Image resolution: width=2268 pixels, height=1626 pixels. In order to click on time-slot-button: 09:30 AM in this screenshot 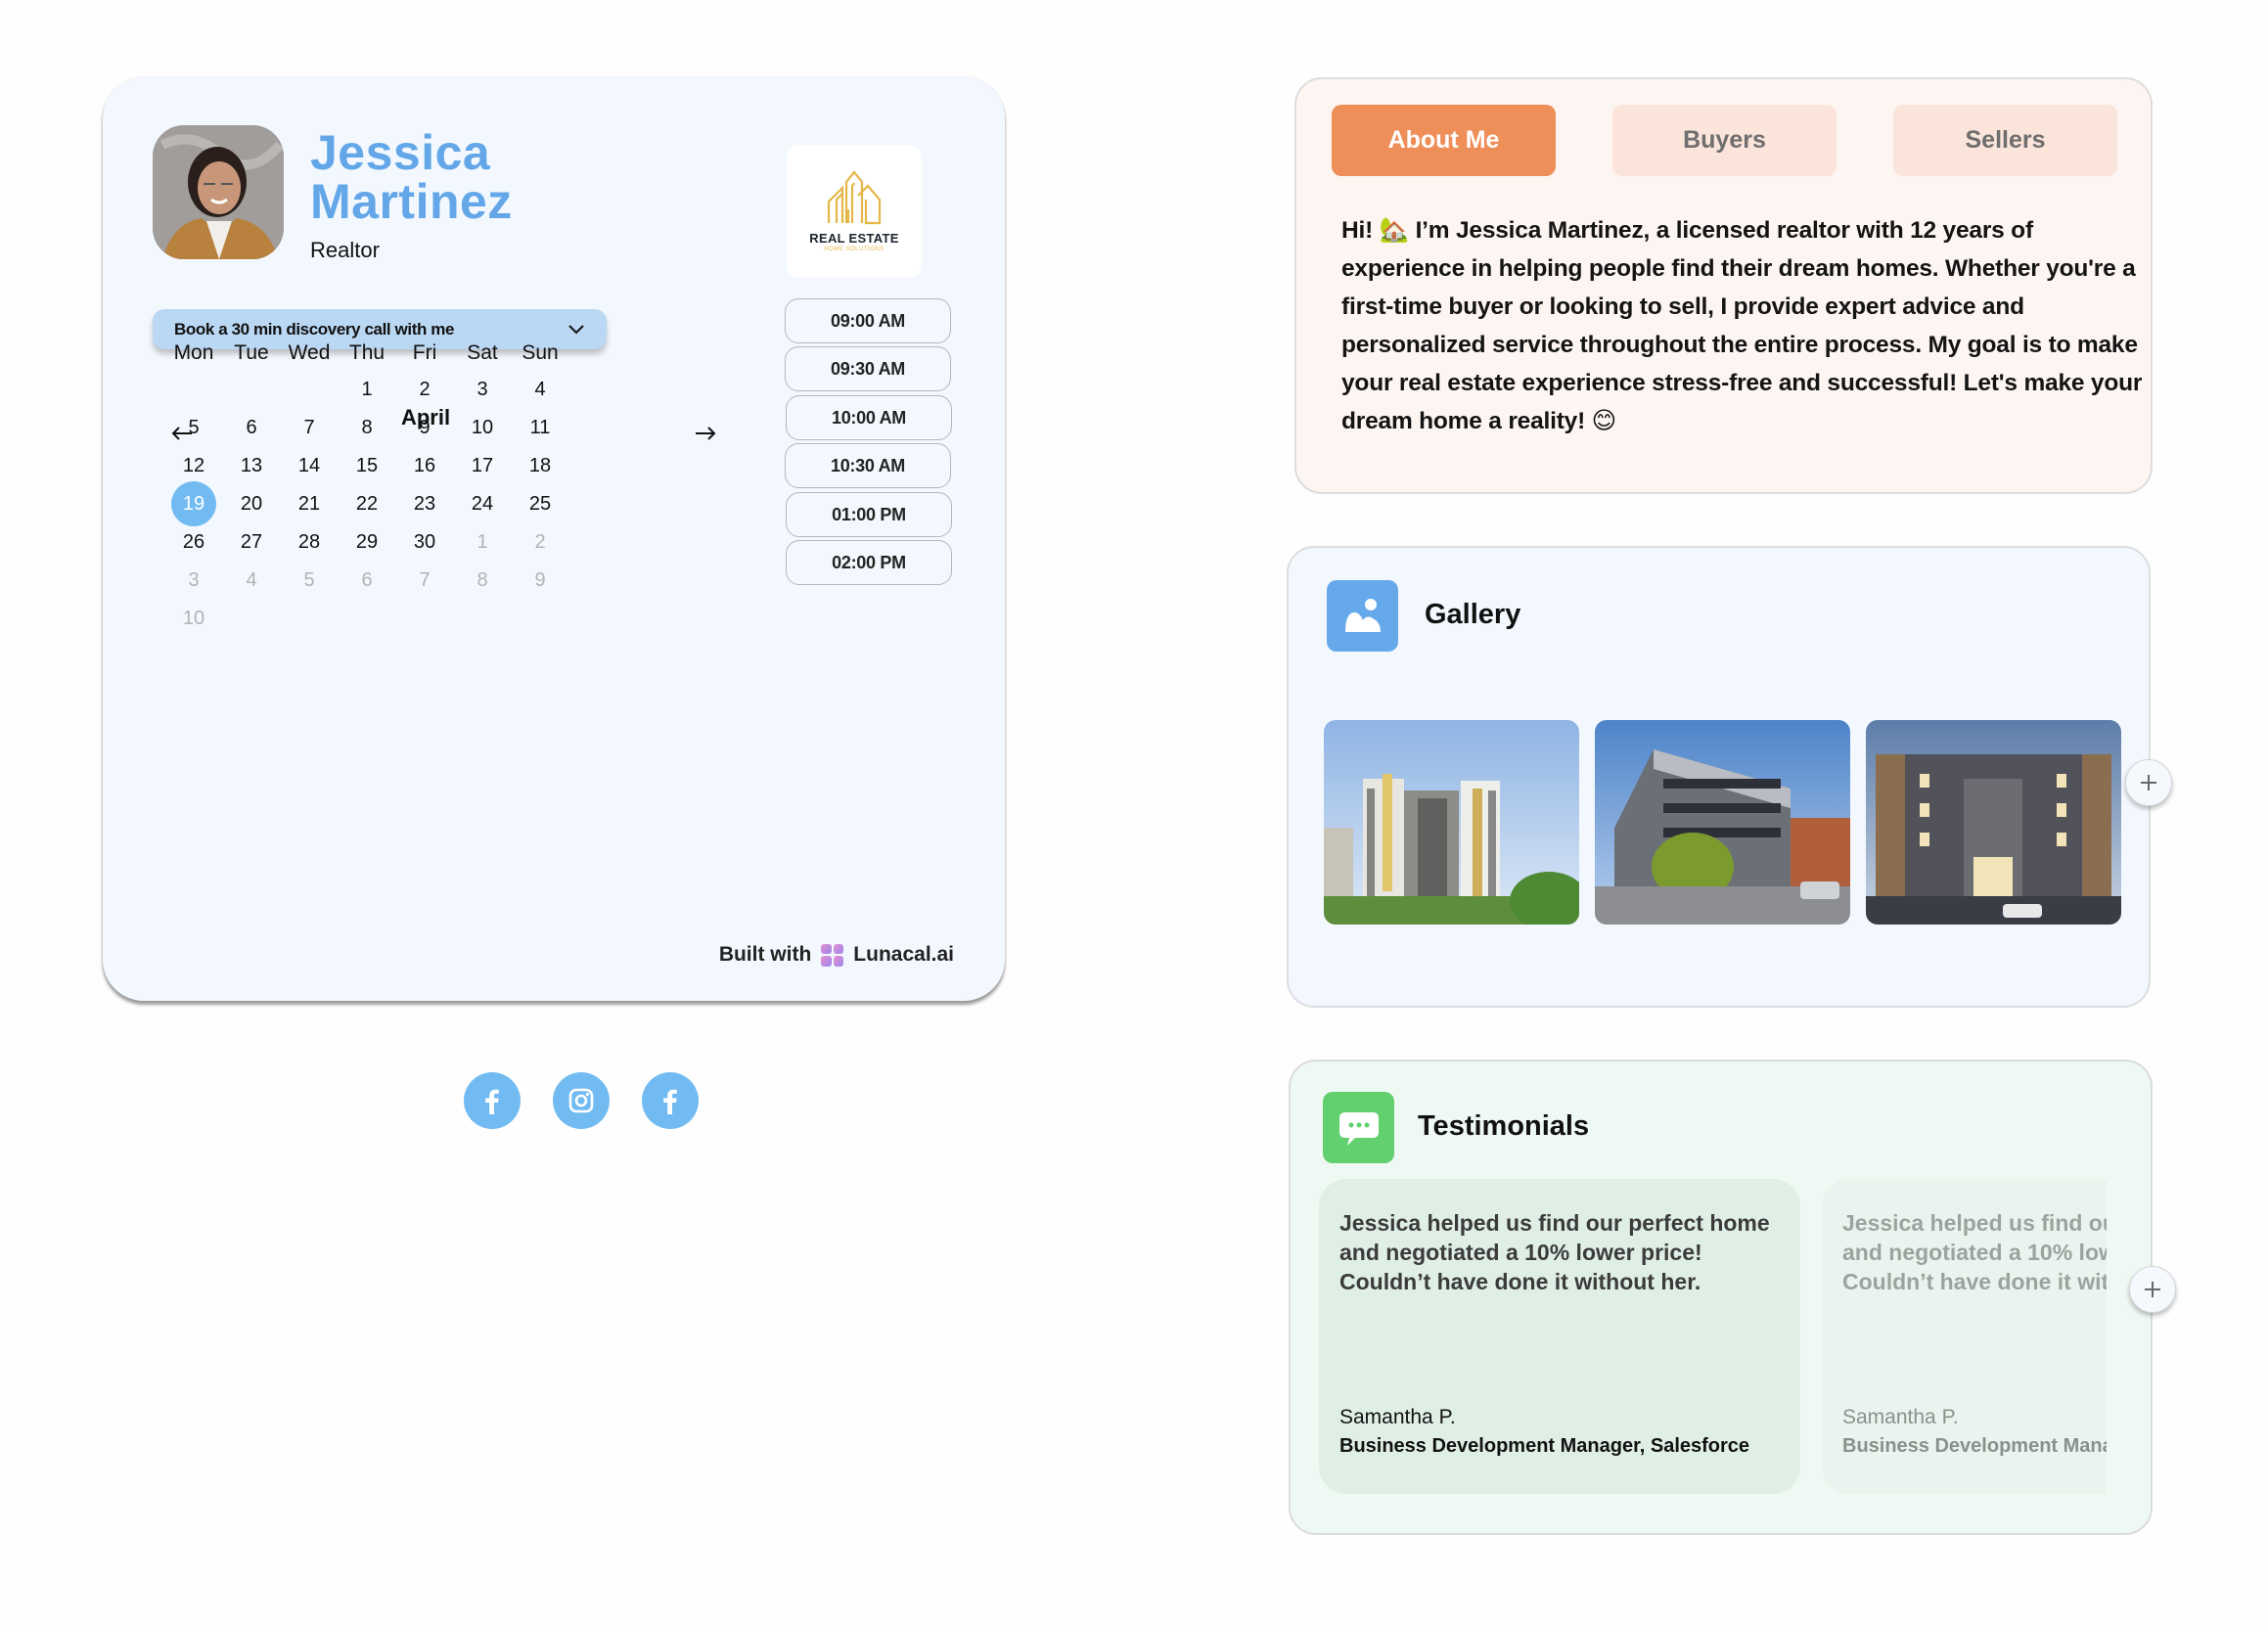, I will do `click(868, 368)`.